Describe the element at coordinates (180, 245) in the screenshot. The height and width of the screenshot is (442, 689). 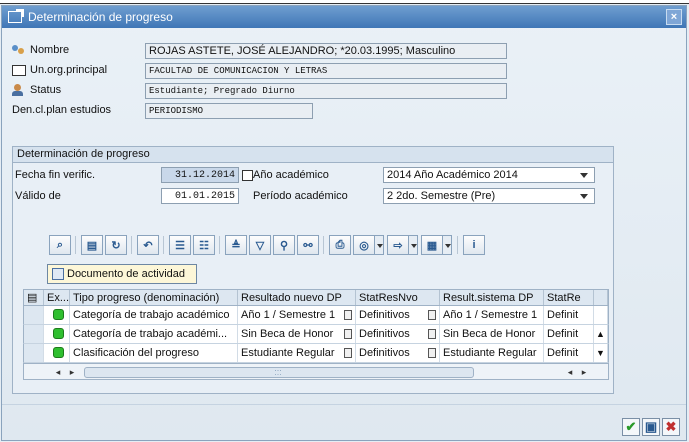
I see `select-all-icon: ☰` at that location.